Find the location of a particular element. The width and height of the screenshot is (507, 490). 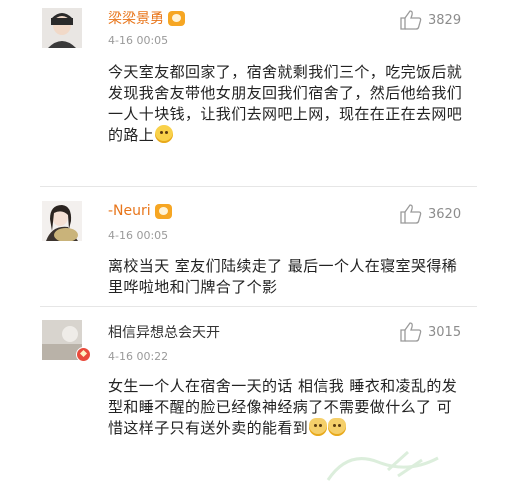

like-button: 3829 is located at coordinates (430, 20).